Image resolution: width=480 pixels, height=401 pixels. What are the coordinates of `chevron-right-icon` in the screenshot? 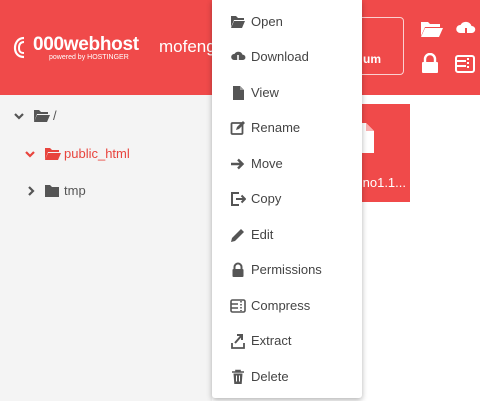 It's located at (31, 191).